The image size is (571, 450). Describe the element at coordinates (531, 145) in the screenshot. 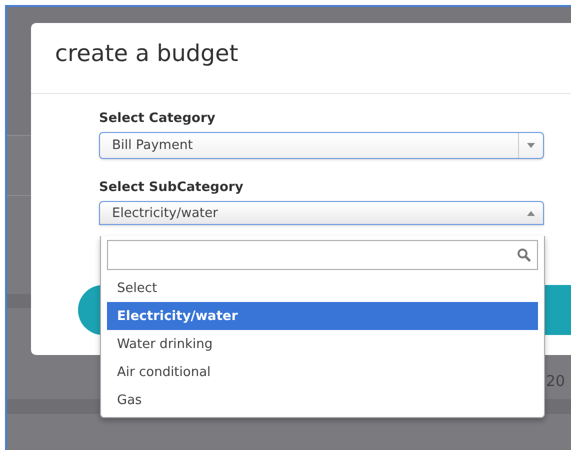

I see `caret-down-icon` at that location.